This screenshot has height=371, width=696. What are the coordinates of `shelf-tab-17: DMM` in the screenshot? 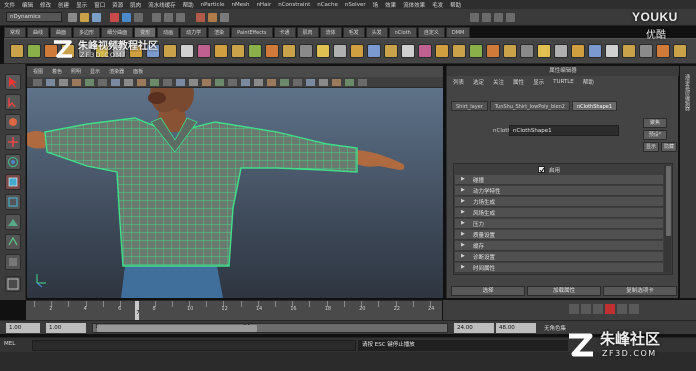 It's located at (458, 32).